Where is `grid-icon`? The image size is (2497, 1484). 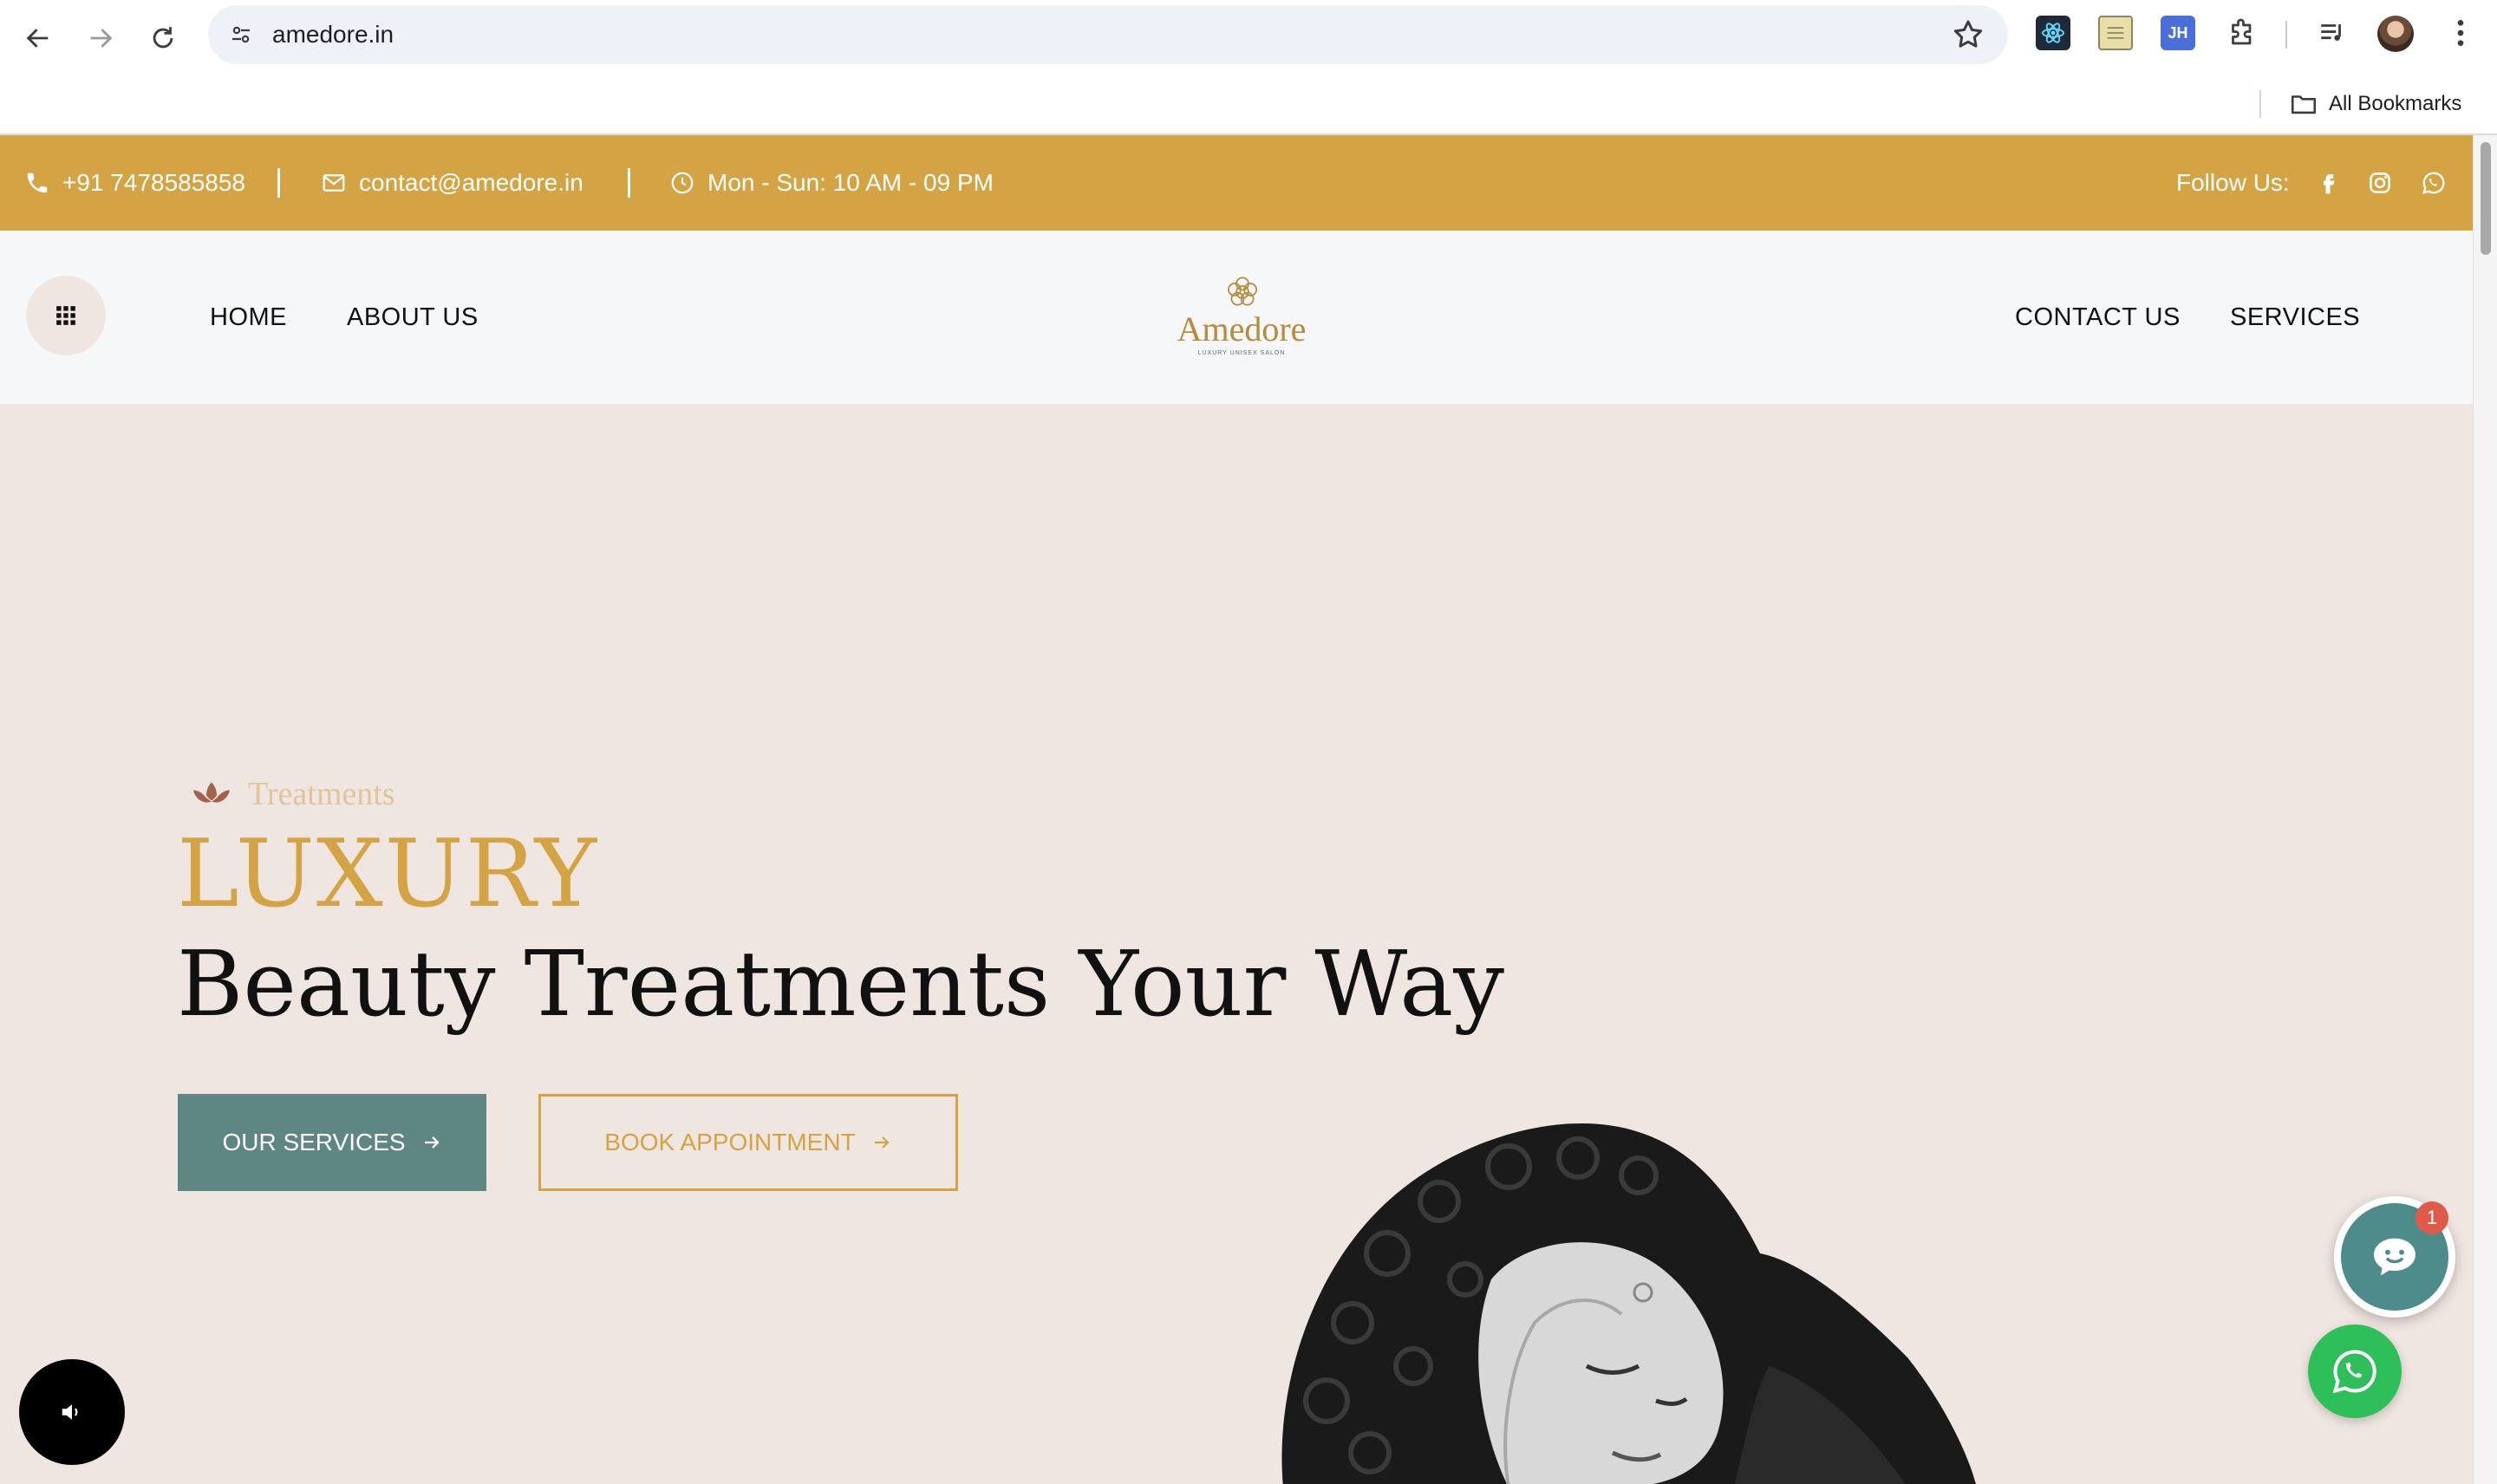
grid-icon is located at coordinates (65, 315).